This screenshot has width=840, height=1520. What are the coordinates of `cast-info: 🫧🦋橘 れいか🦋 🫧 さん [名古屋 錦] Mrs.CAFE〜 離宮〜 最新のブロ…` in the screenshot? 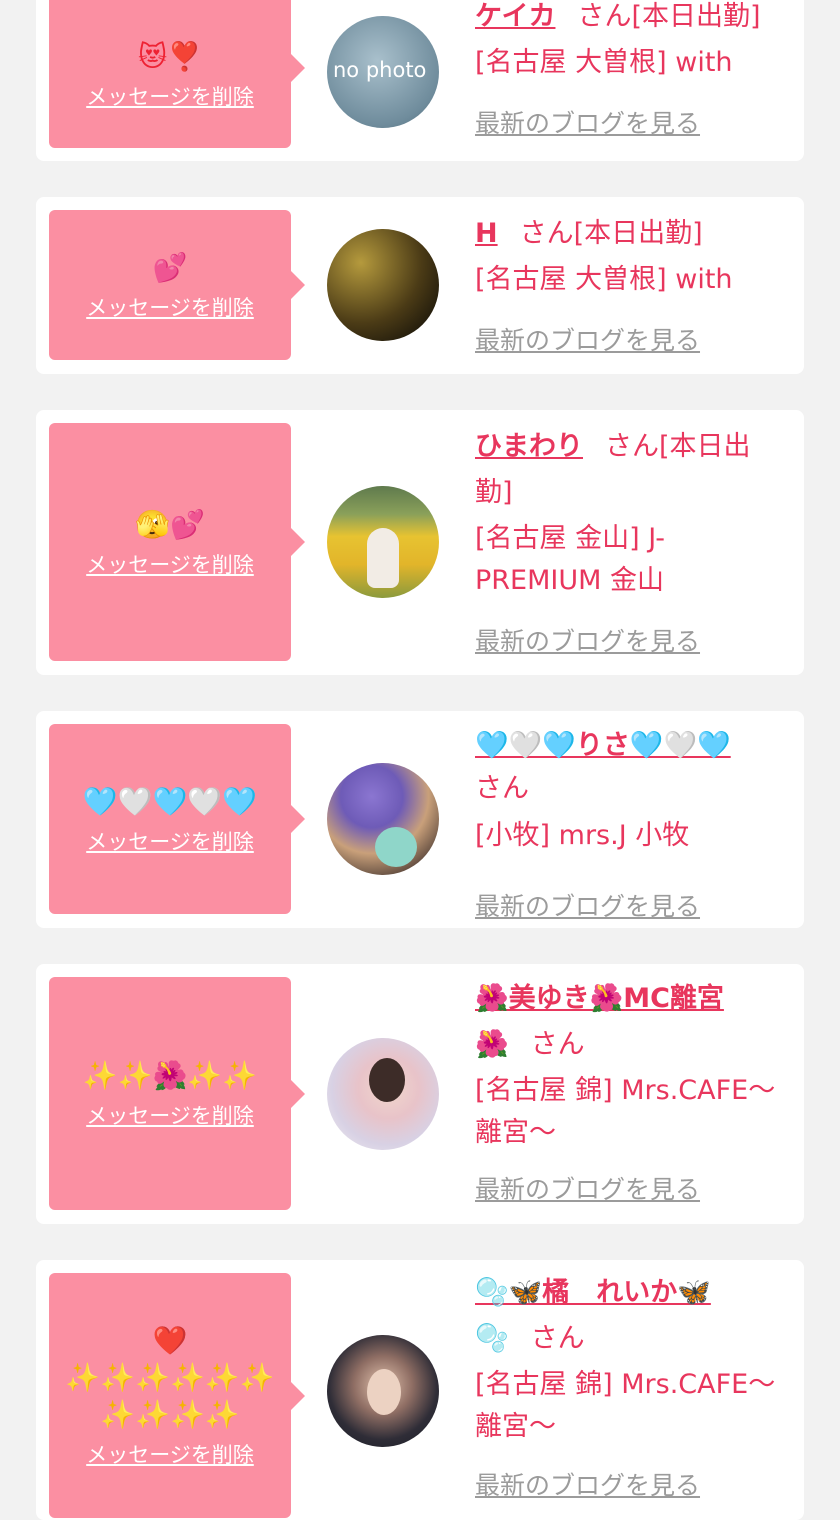 It's located at (634, 1385).